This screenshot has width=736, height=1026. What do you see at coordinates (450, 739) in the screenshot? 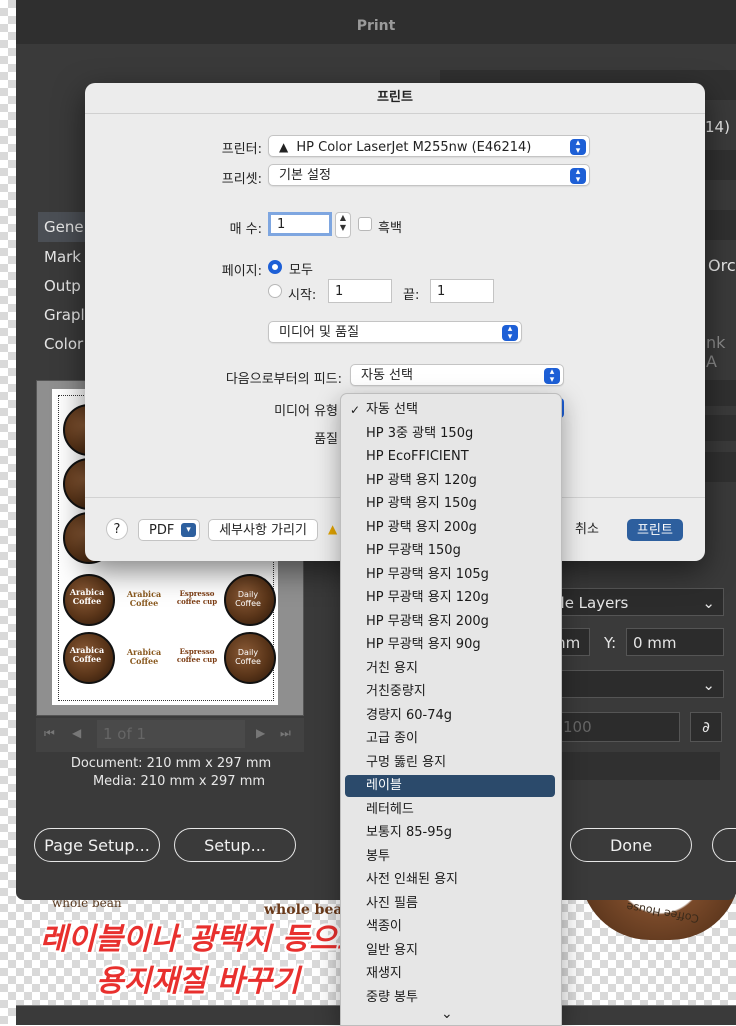
I see `menu-item-premium-paper: 고급 종이` at bounding box center [450, 739].